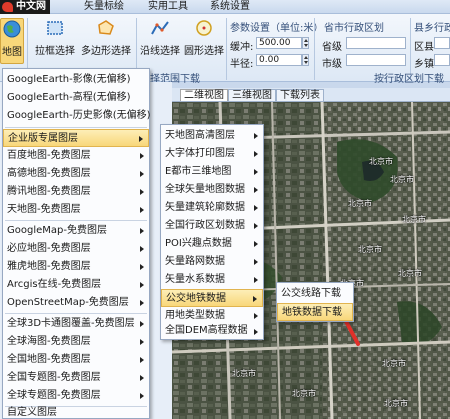 Image resolution: width=450 pixels, height=419 pixels. What do you see at coordinates (424, 47) in the screenshot?
I see `county-label: 区县` at bounding box center [424, 47].